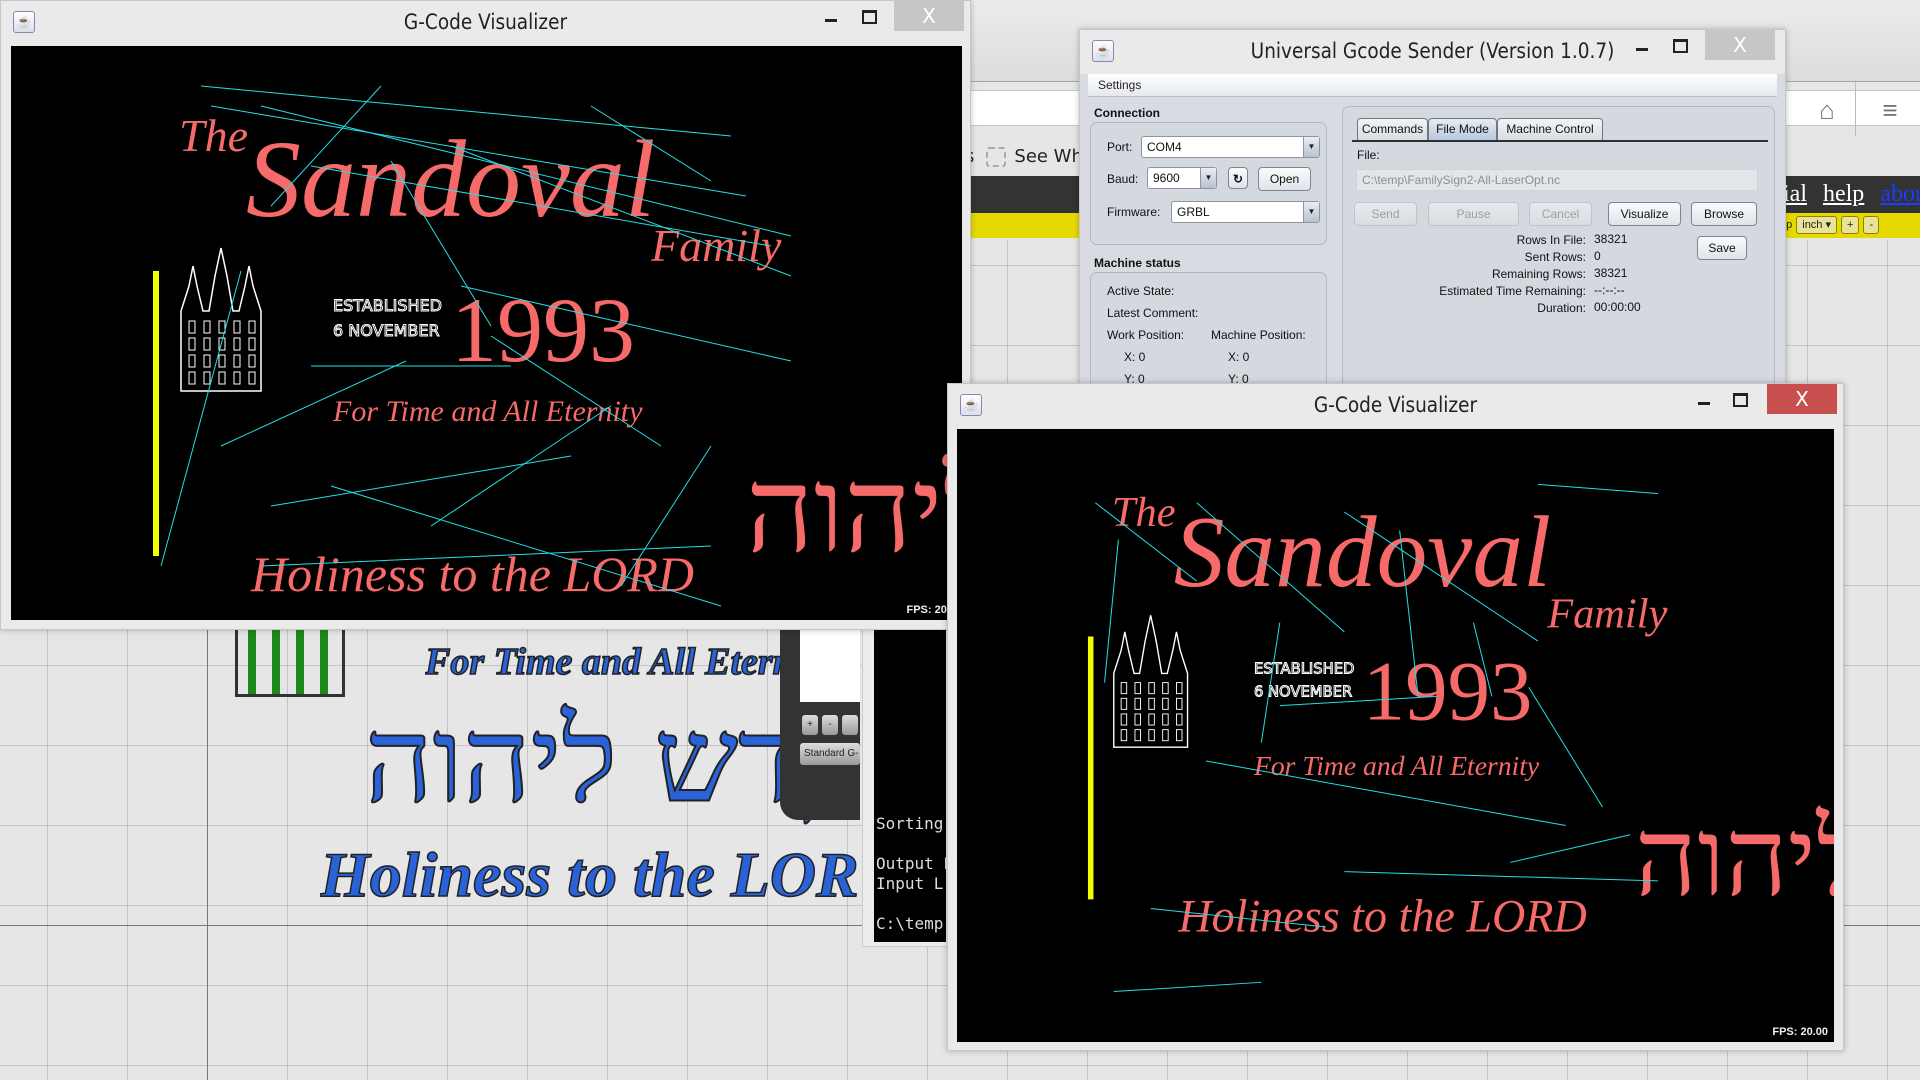 This screenshot has height=1080, width=1920. I want to click on site-nav-links: rial help about, so click(1847, 194).